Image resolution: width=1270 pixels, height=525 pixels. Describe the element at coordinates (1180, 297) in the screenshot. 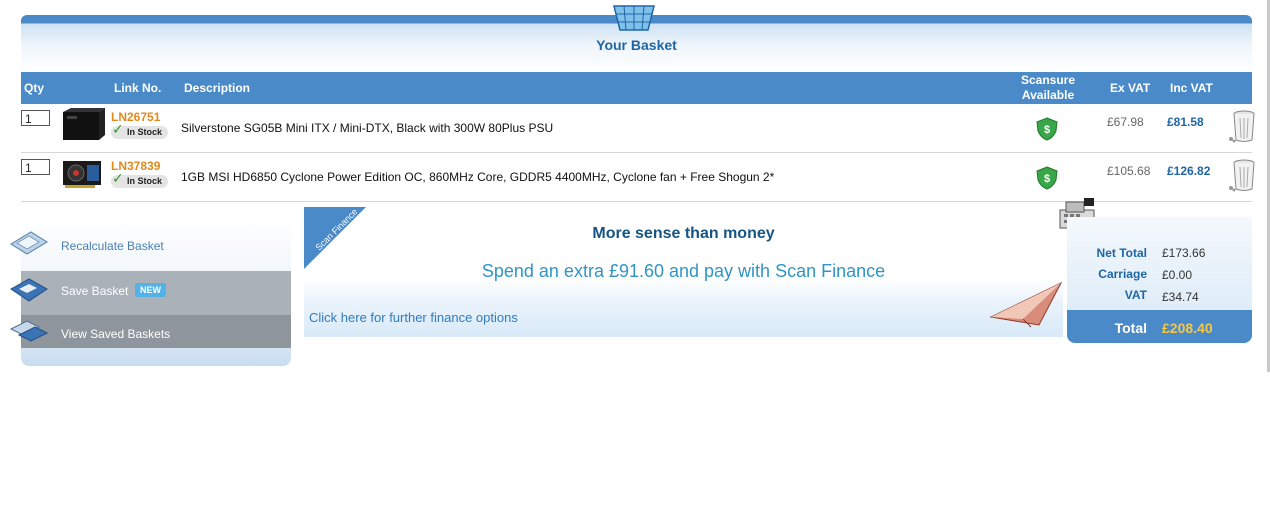

I see `vat-value: £34.74` at that location.